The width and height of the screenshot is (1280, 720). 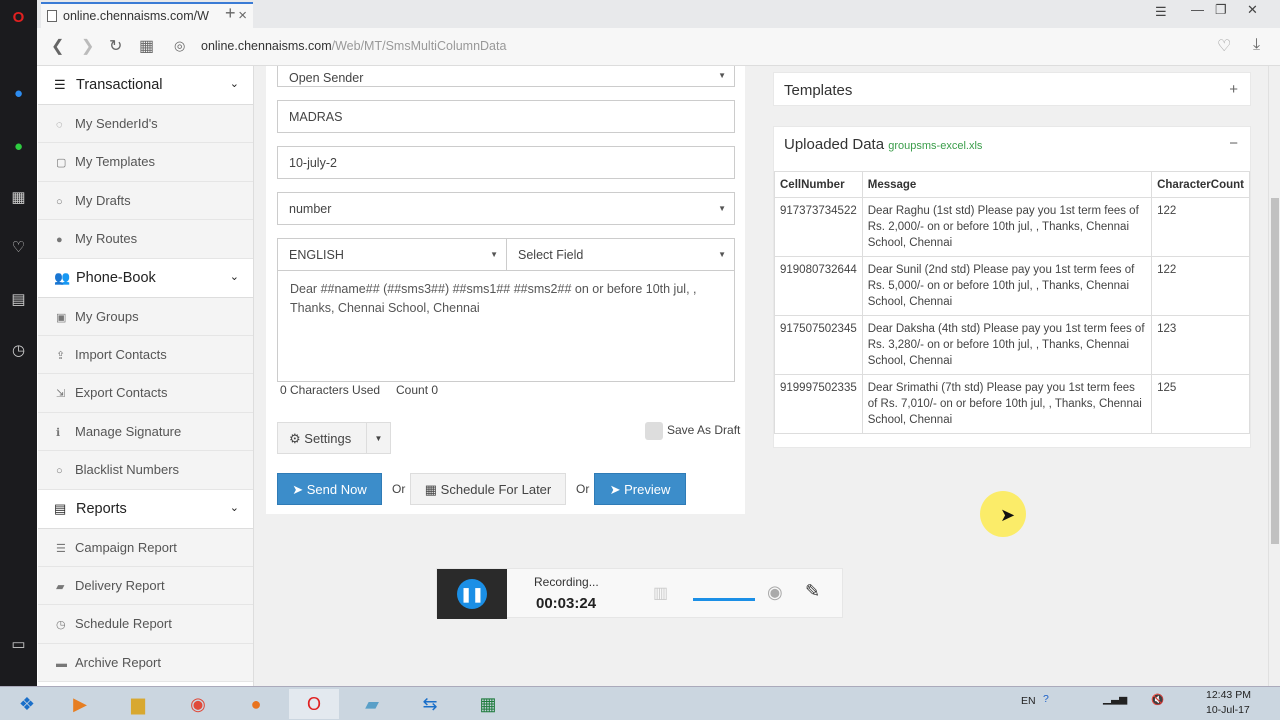 What do you see at coordinates (198, 704) in the screenshot?
I see `chrome-icon: ◉` at bounding box center [198, 704].